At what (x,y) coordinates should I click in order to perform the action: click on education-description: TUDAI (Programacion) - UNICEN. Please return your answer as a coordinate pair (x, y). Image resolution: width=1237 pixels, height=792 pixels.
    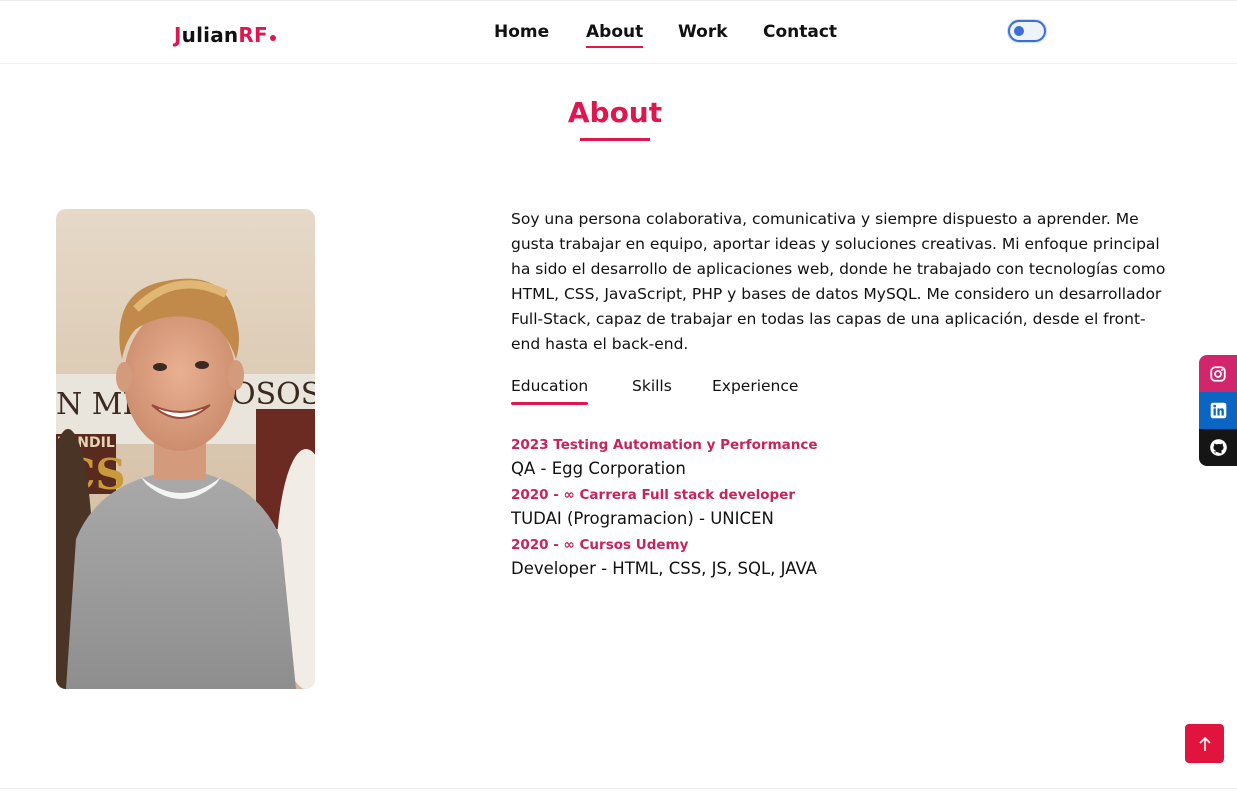
    Looking at the image, I should click on (642, 518).